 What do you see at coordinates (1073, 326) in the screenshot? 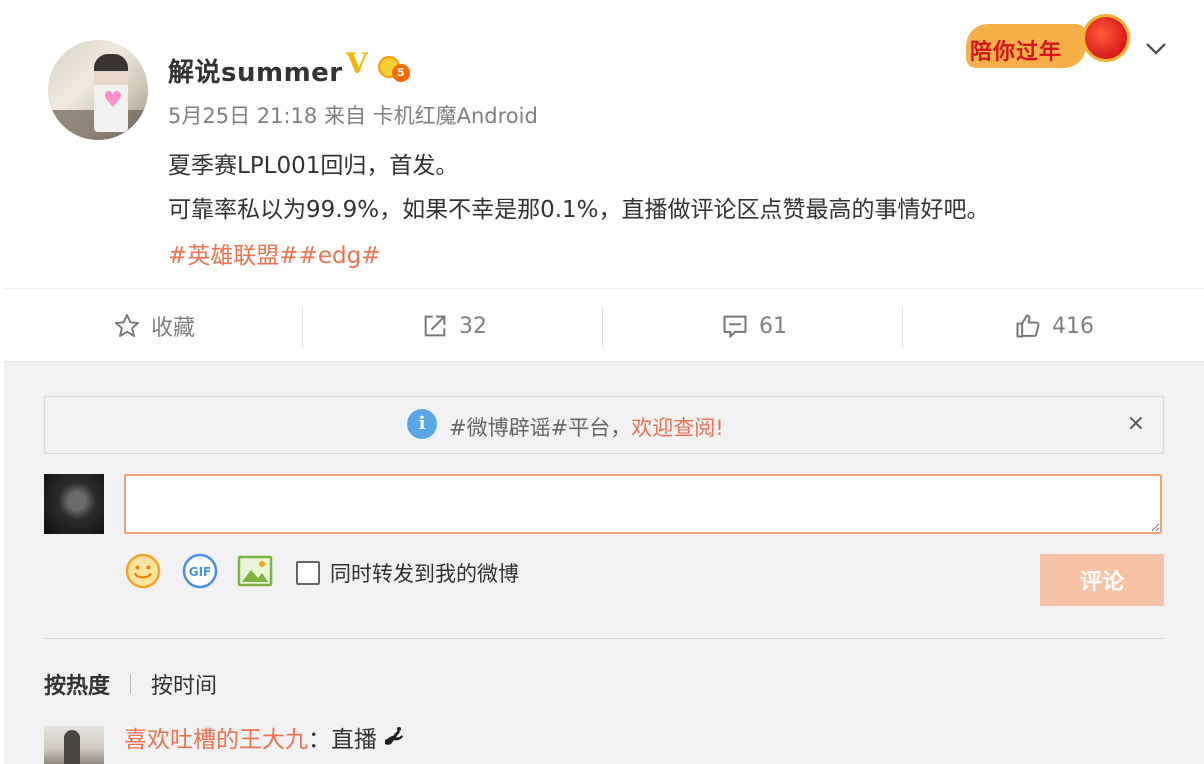
I see `like-count: 416` at bounding box center [1073, 326].